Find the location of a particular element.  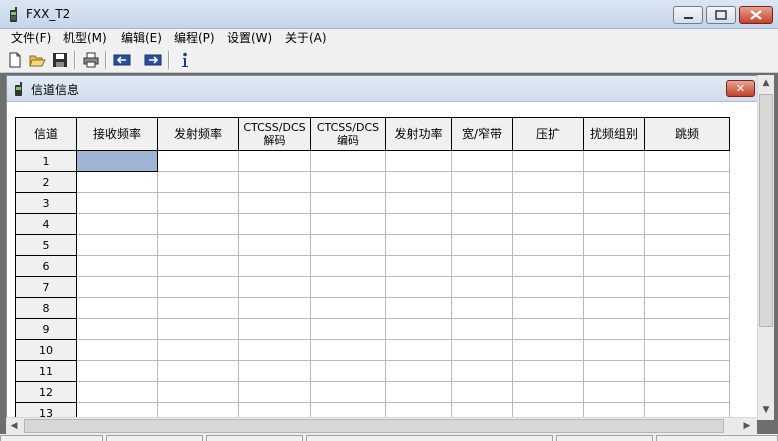

save-icon is located at coordinates (60, 60).